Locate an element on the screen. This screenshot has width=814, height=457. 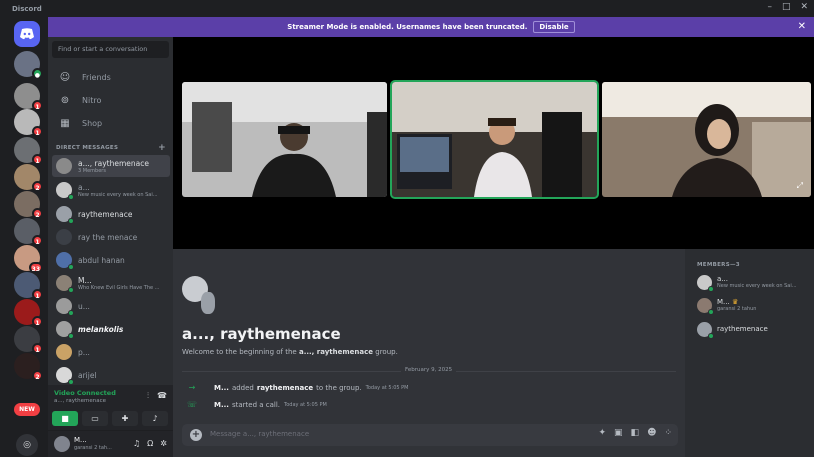
discover-icon: ◎ is located at coordinates (27, 445).